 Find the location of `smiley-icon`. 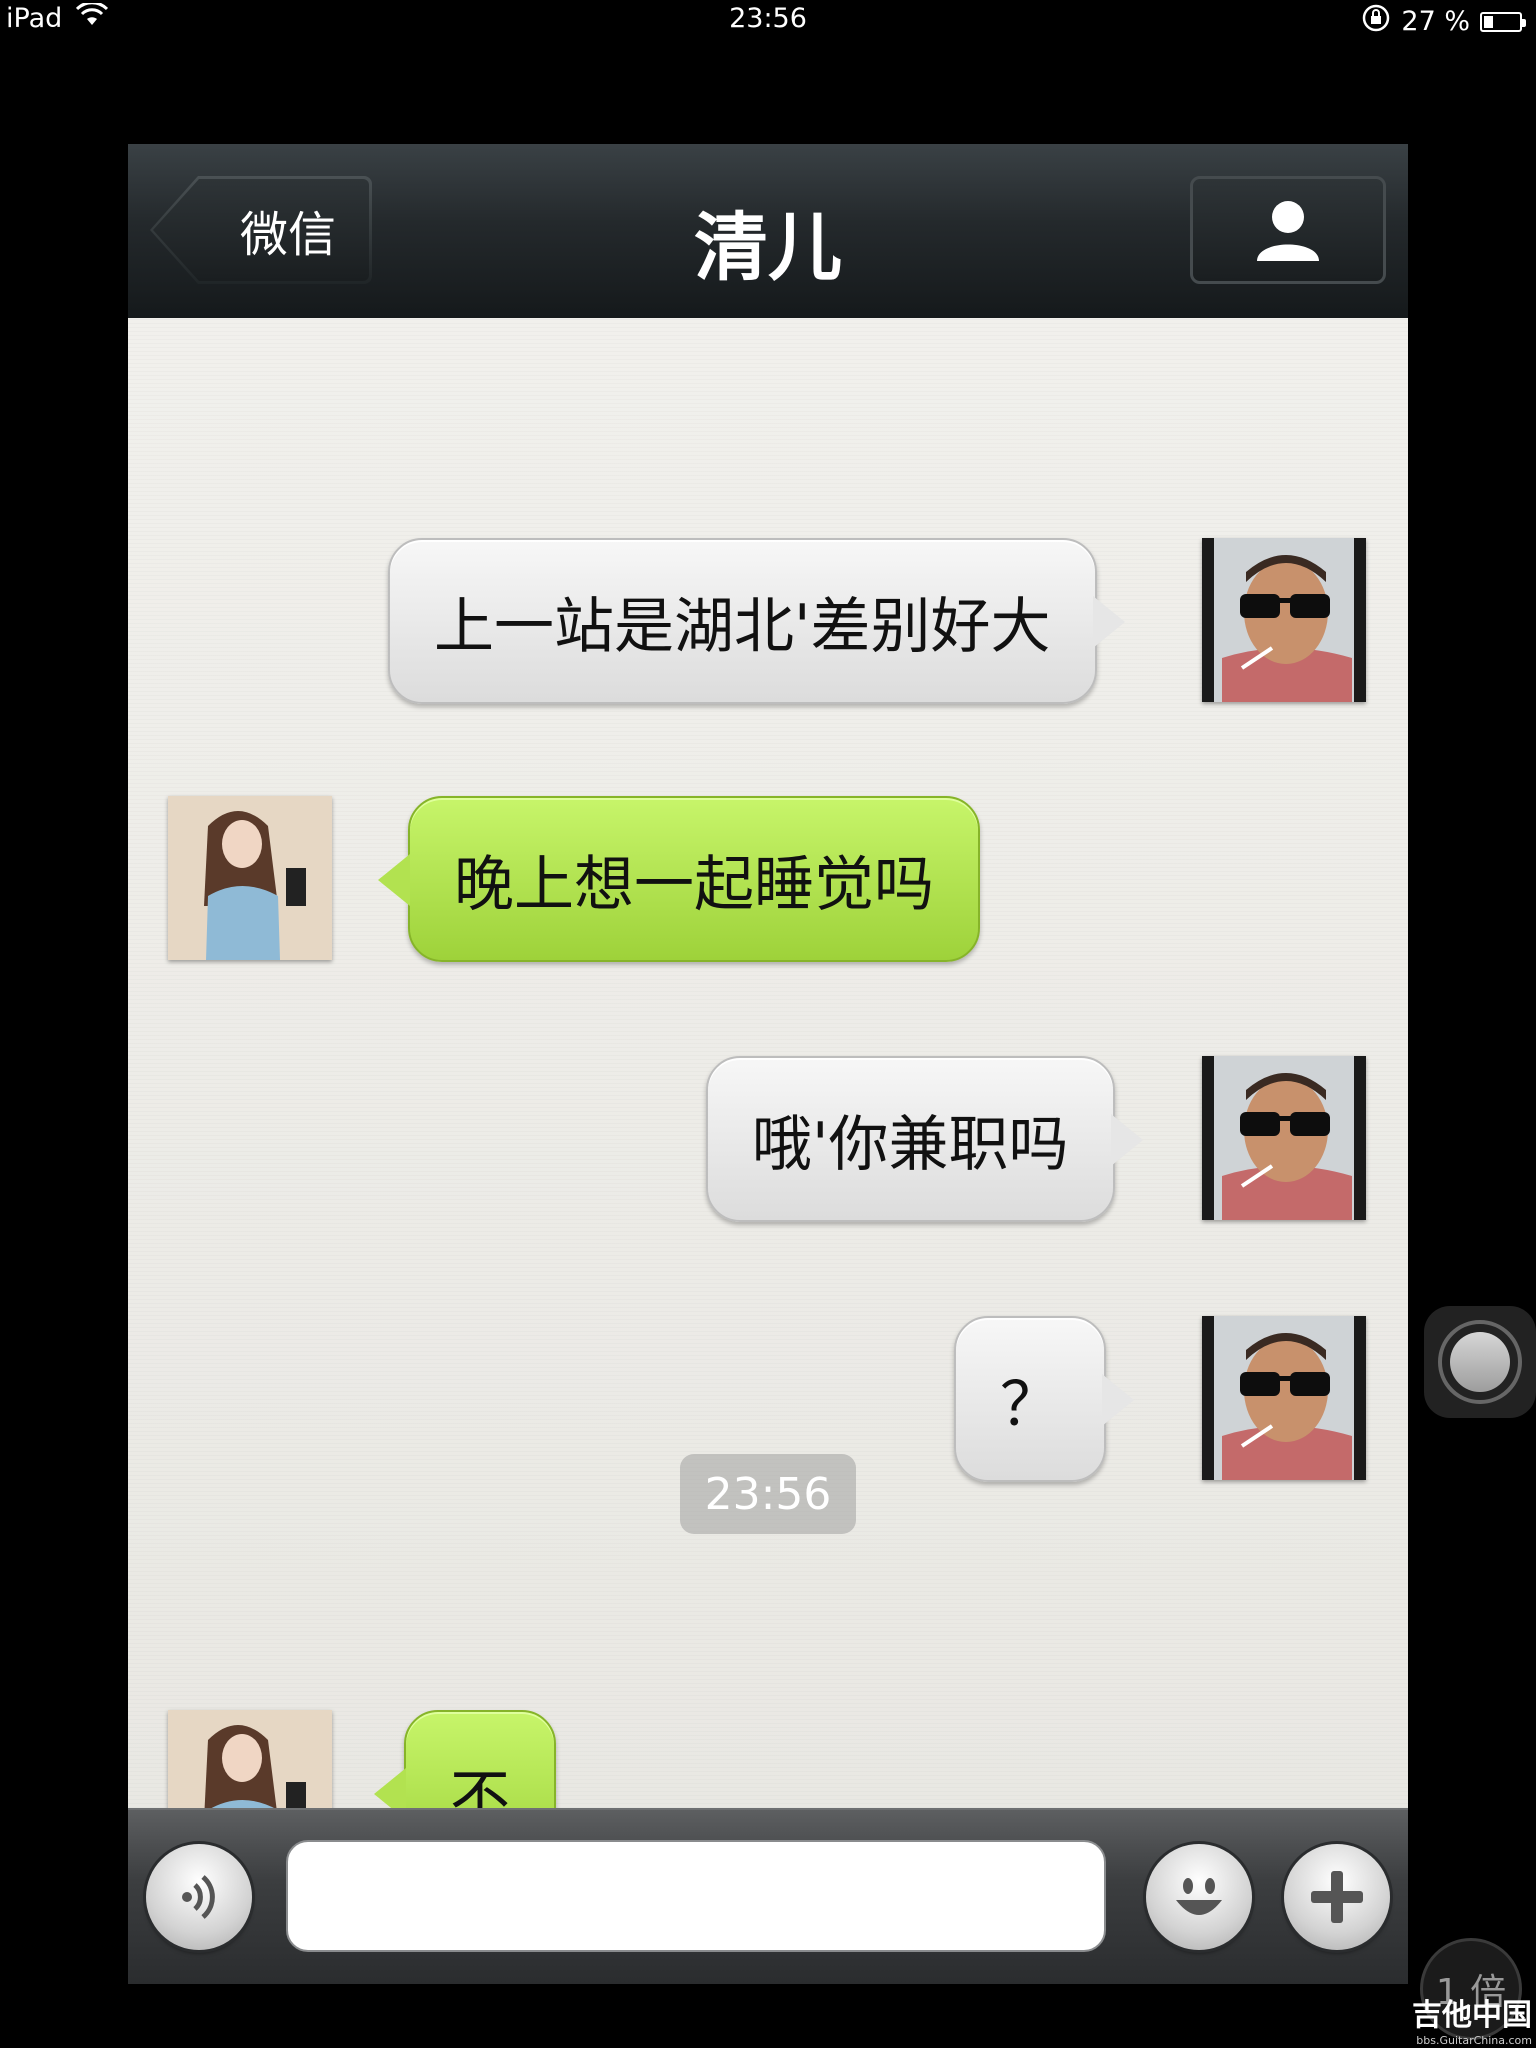

smiley-icon is located at coordinates (1199, 1896).